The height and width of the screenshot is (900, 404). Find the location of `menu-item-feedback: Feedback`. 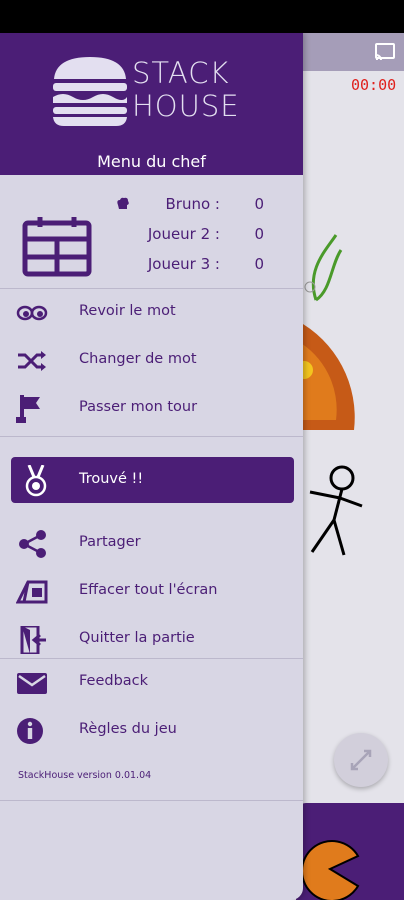

menu-item-feedback: Feedback is located at coordinates (151, 683).